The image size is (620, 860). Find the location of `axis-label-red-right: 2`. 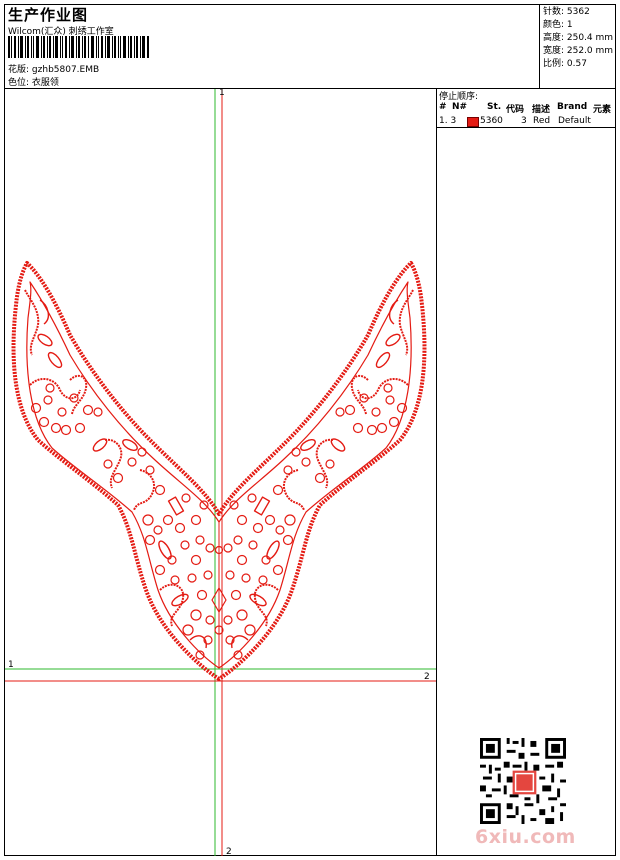

axis-label-red-right: 2 is located at coordinates (427, 677).